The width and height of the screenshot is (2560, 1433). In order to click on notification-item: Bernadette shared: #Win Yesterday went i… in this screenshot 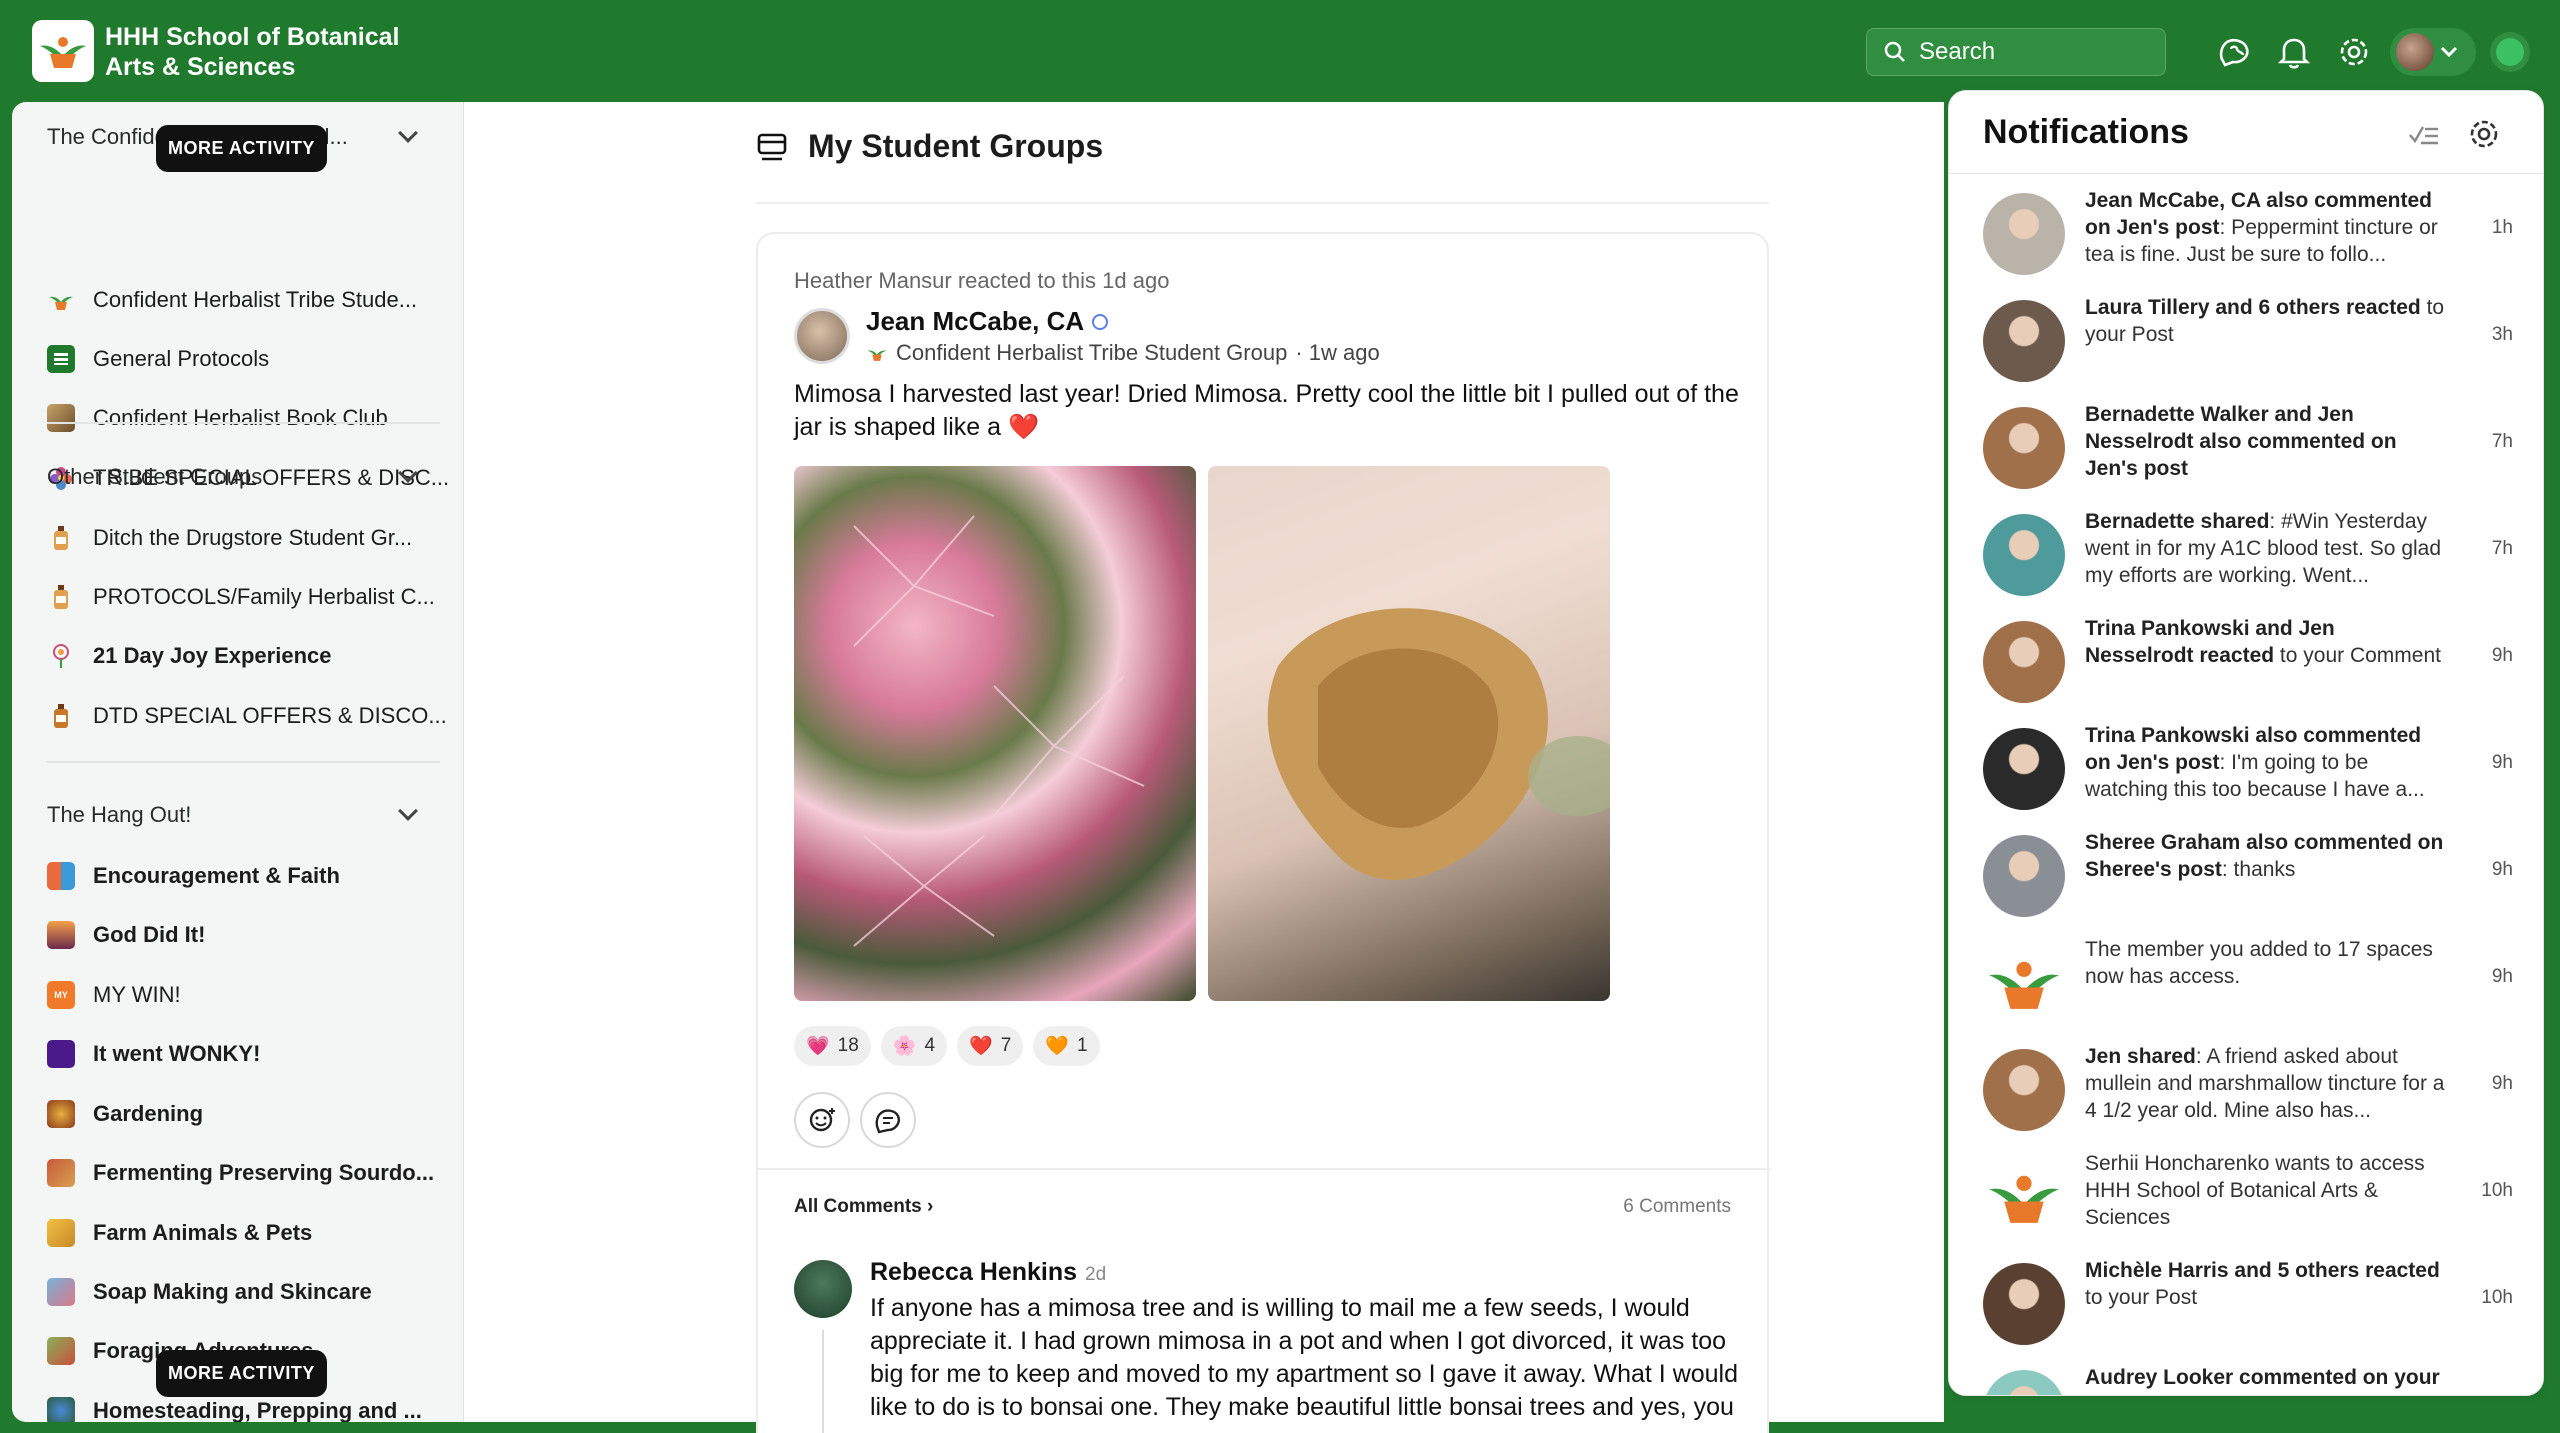, I will do `click(2248, 556)`.